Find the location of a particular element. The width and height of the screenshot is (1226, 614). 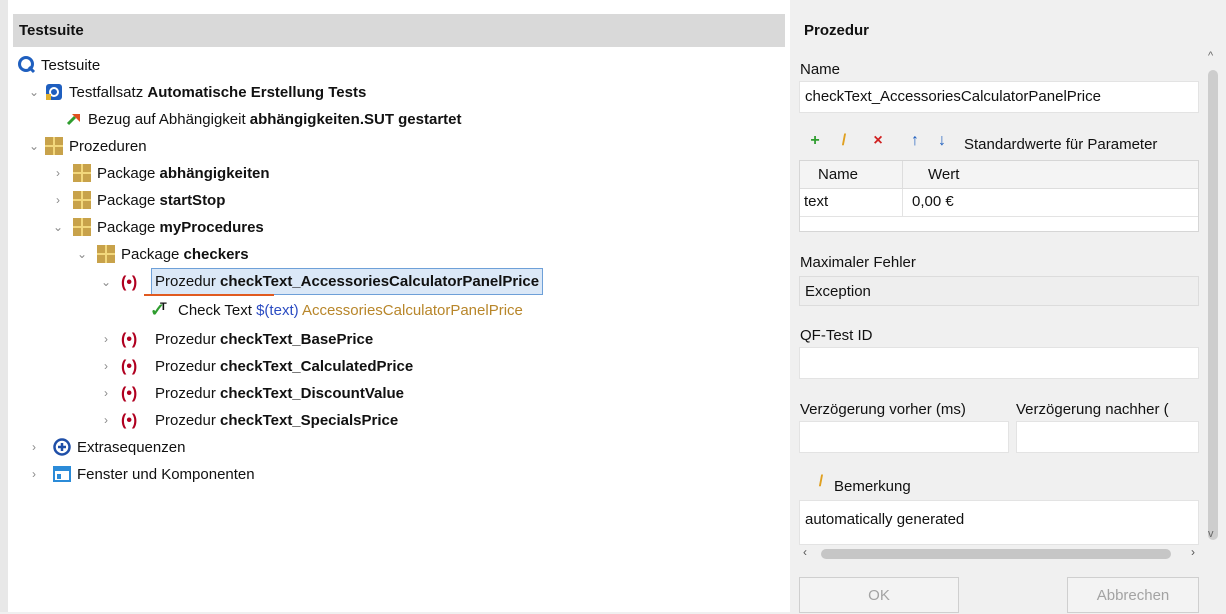

extras-icon is located at coordinates (62, 447).